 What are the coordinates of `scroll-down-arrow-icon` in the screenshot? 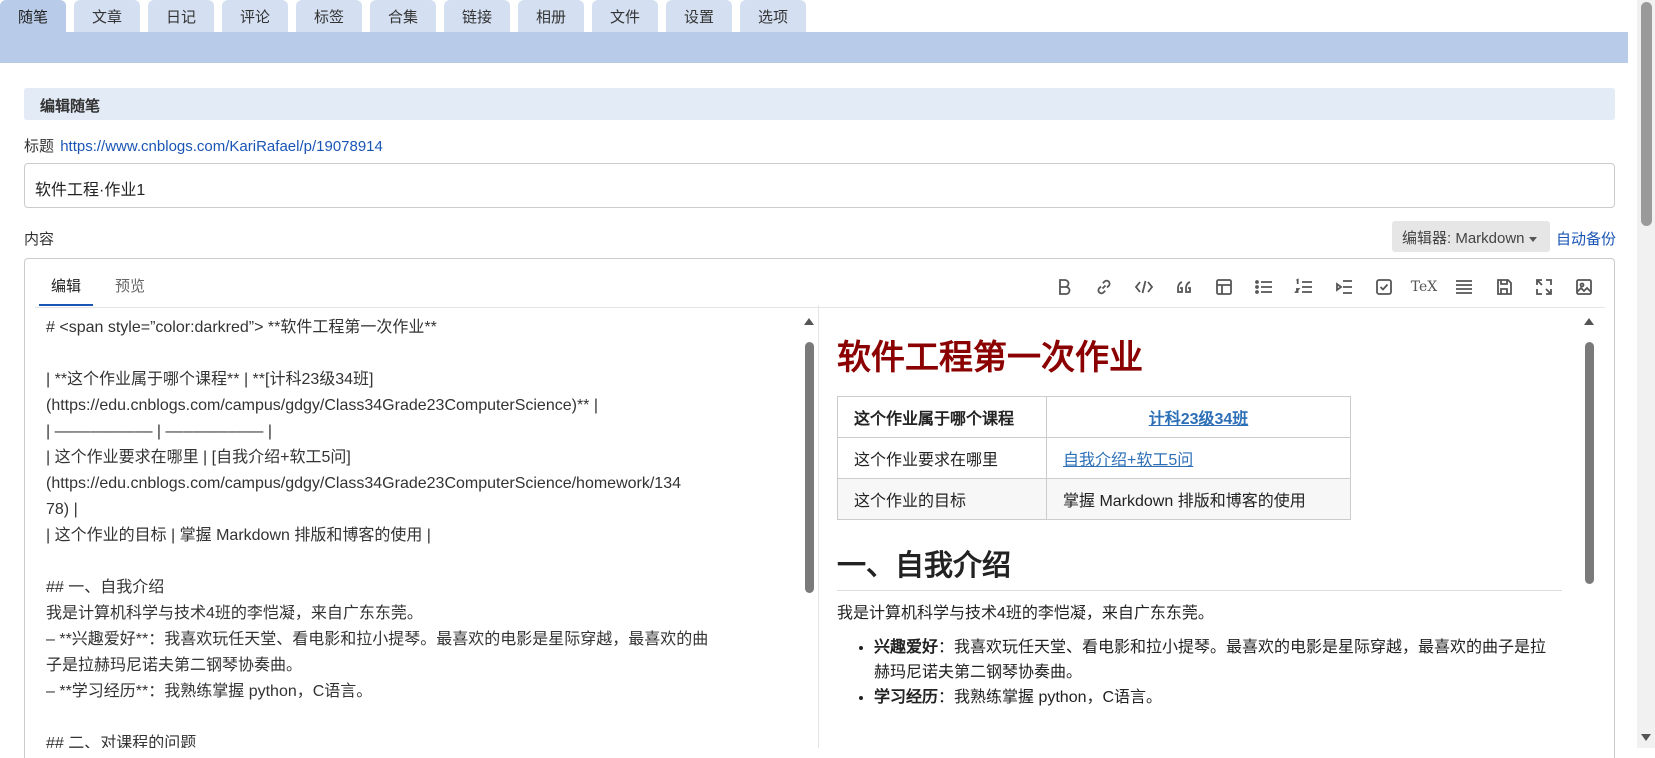 It's located at (1646, 737).